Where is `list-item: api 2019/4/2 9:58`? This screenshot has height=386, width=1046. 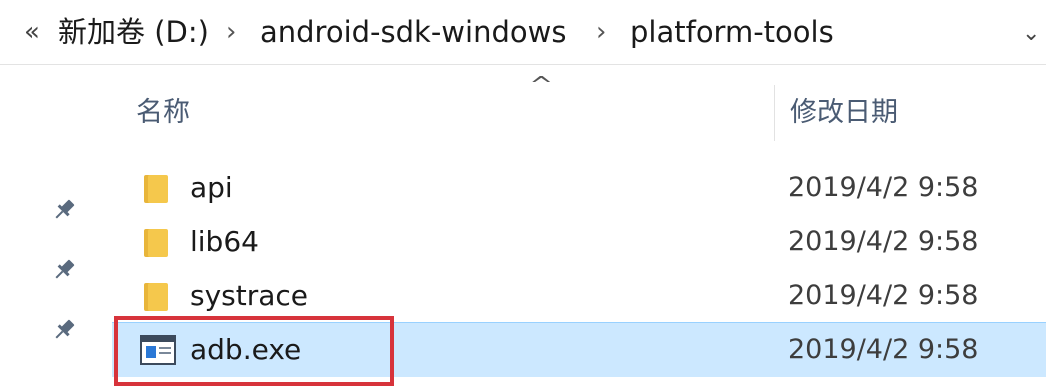
list-item: api 2019/4/2 9:58 is located at coordinates (579, 188).